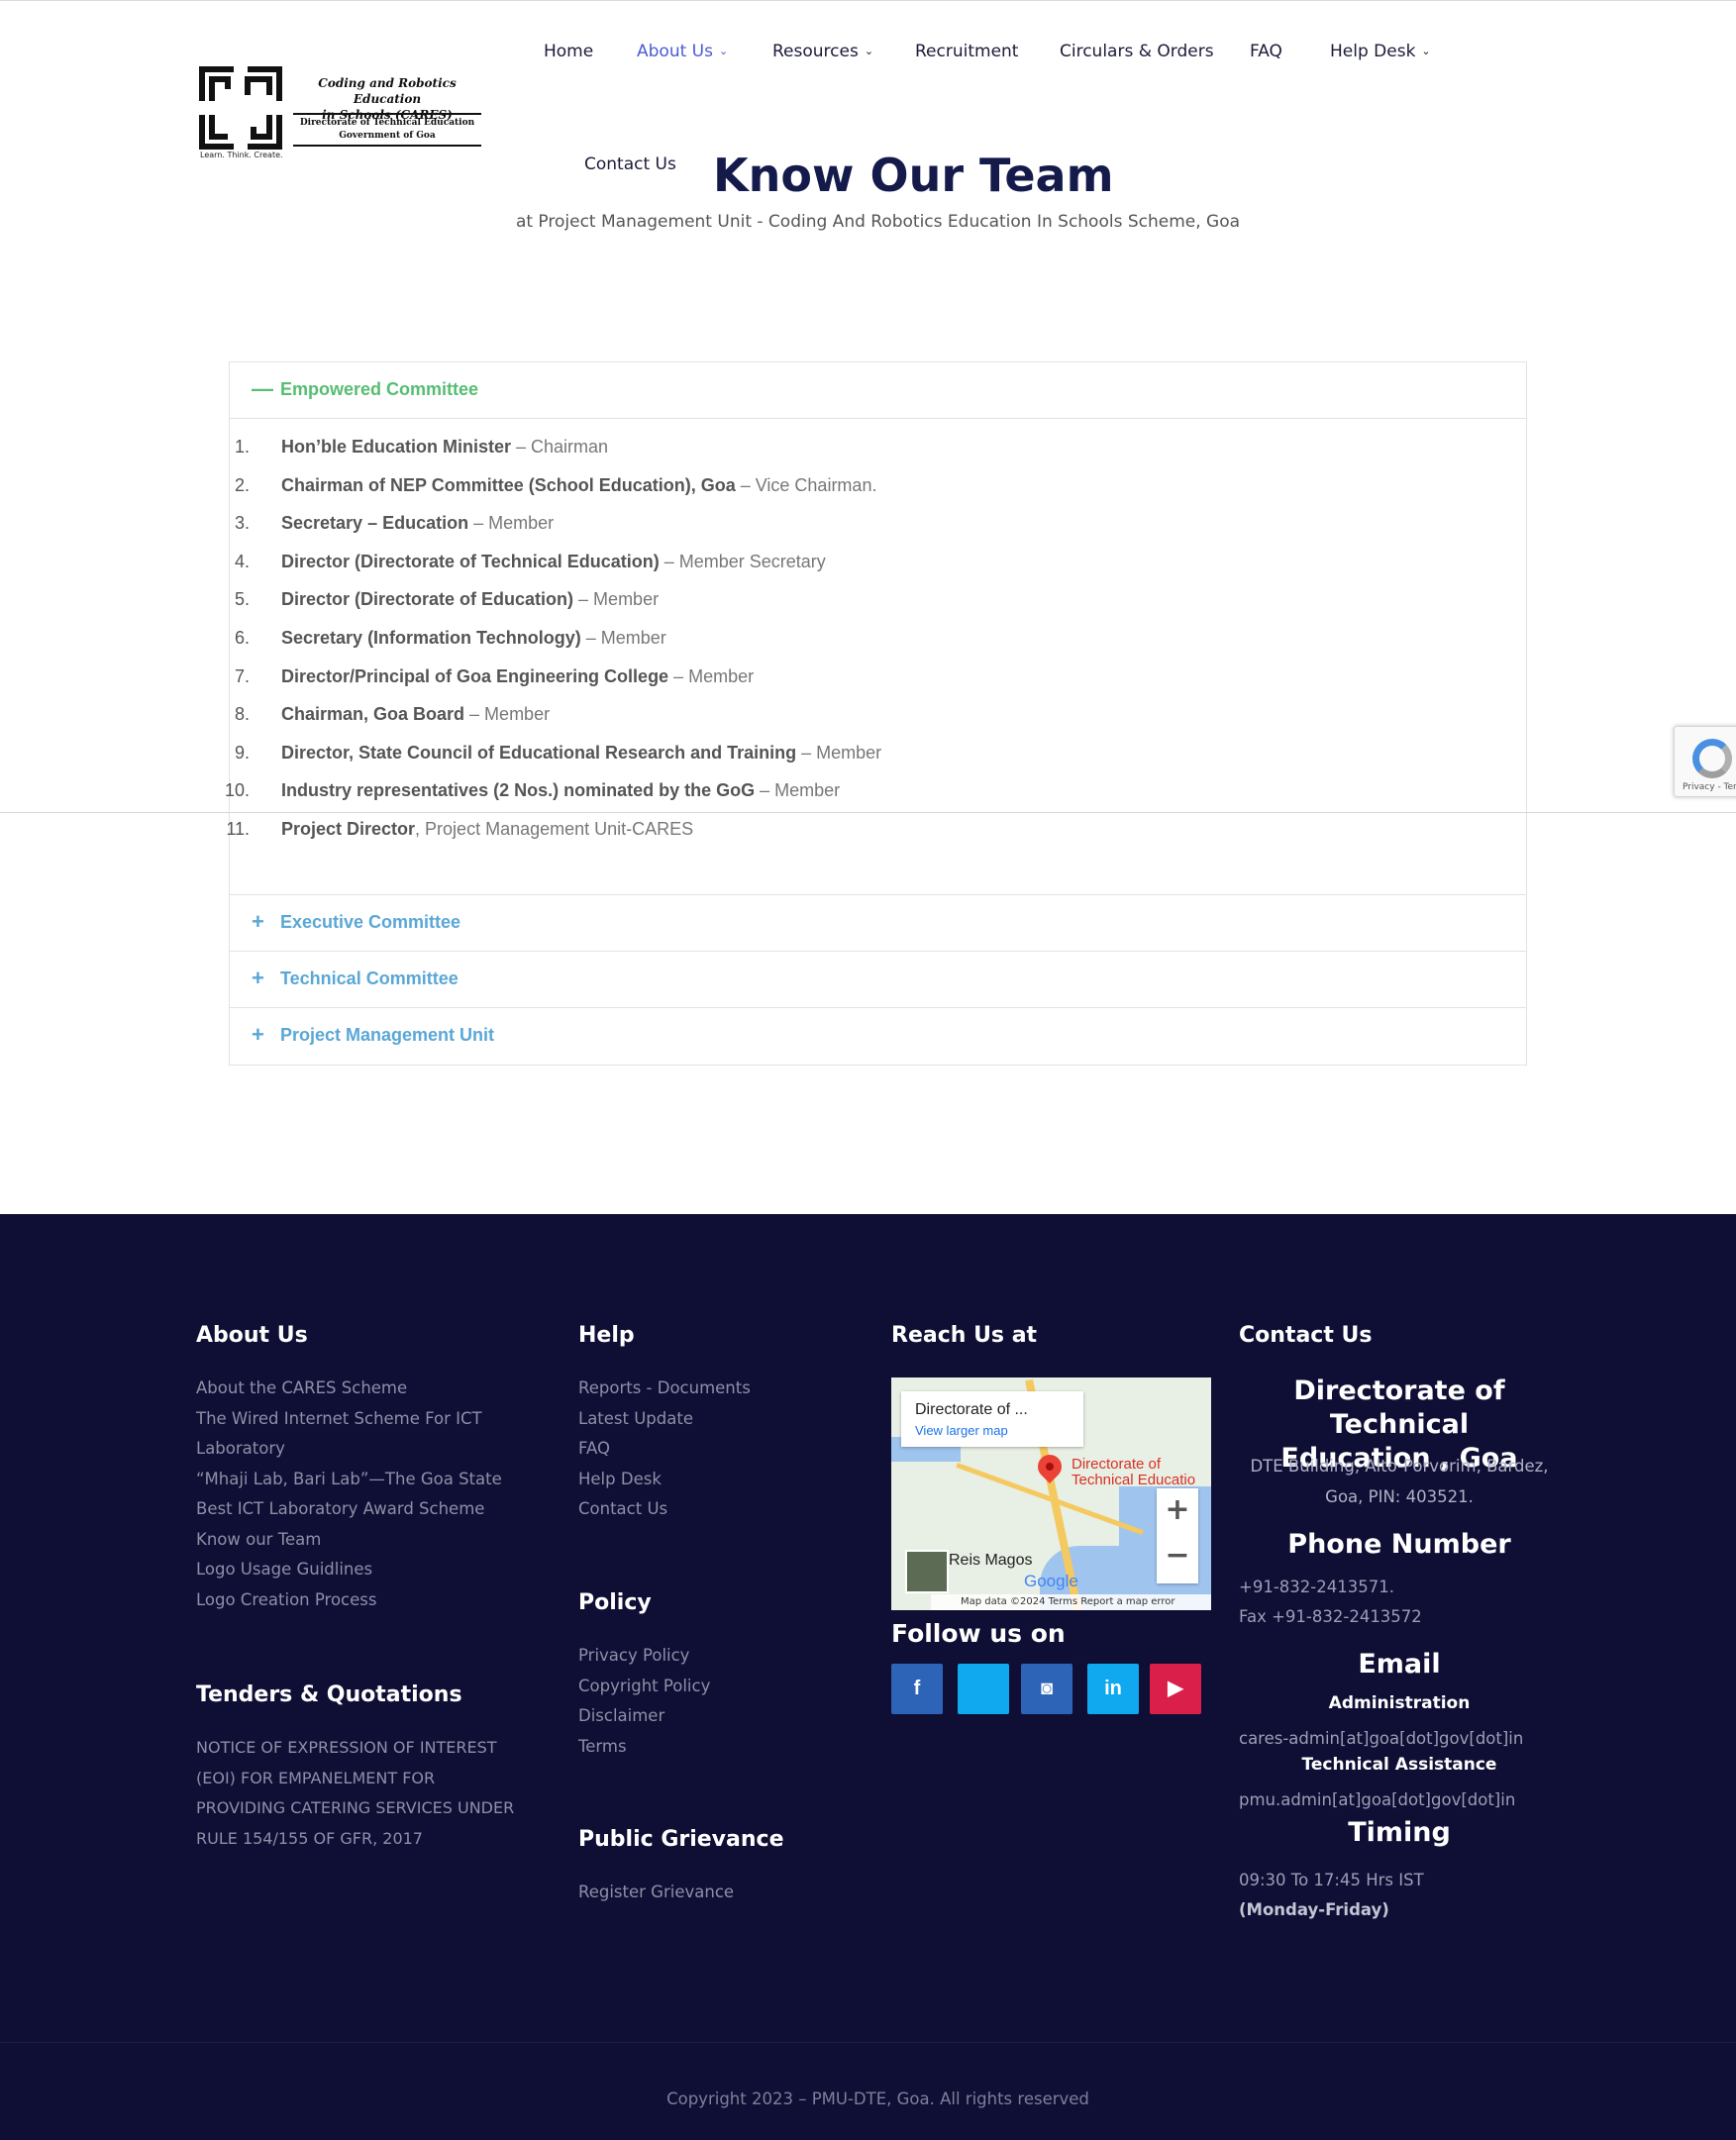 The image size is (1736, 2140). What do you see at coordinates (1399, 1544) in the screenshot?
I see `phone-heading: Phone Number` at bounding box center [1399, 1544].